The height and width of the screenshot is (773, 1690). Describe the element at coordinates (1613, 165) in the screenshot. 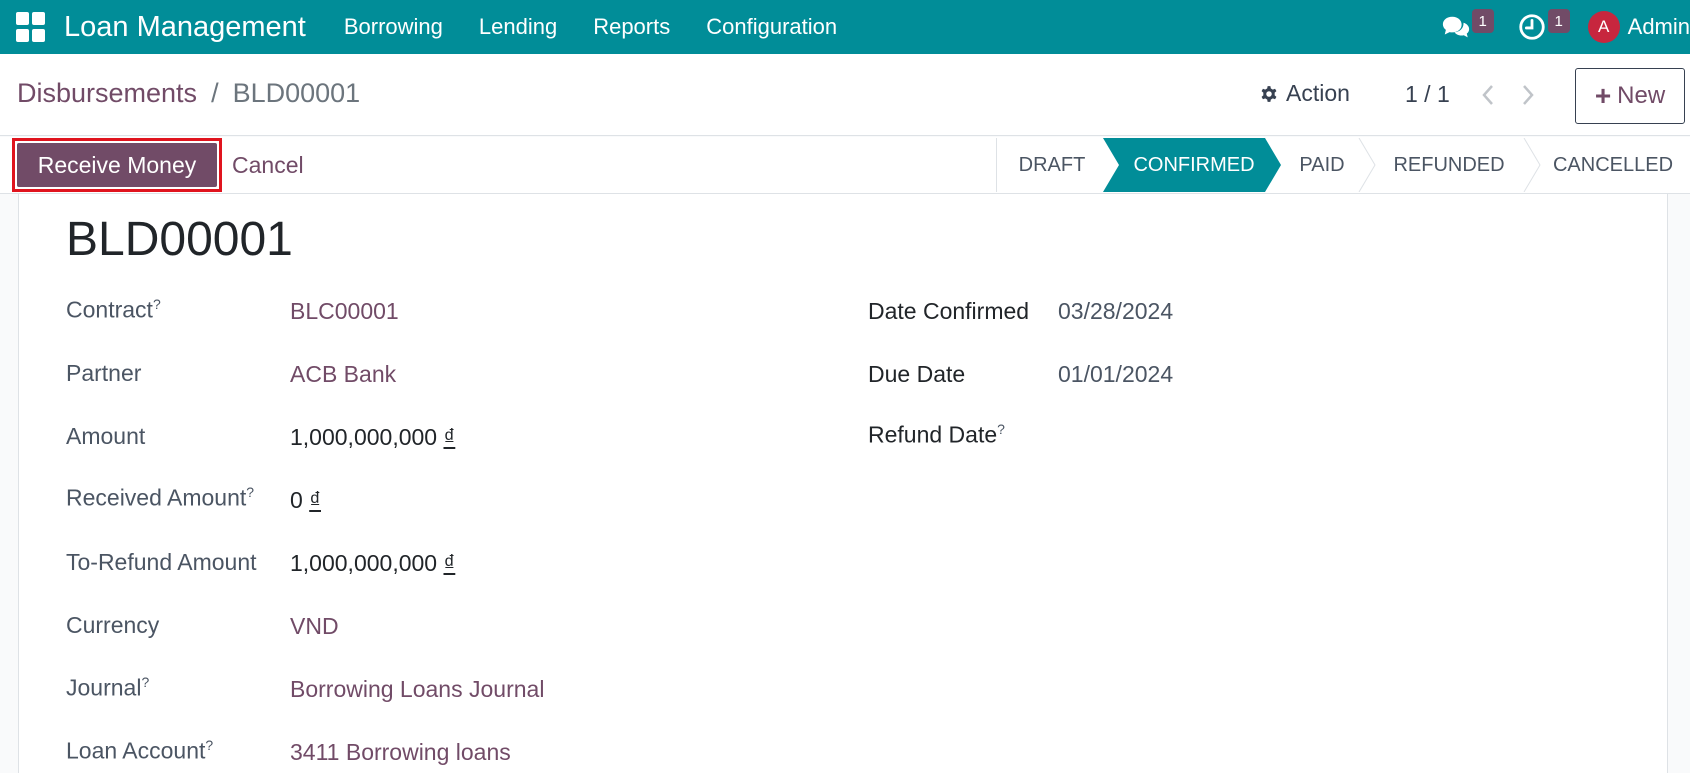

I see `stage-cancelled: CANCELLED` at that location.